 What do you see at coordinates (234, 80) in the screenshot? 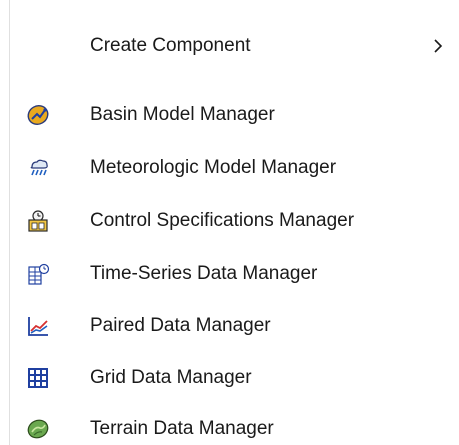
I see `menu-separator` at bounding box center [234, 80].